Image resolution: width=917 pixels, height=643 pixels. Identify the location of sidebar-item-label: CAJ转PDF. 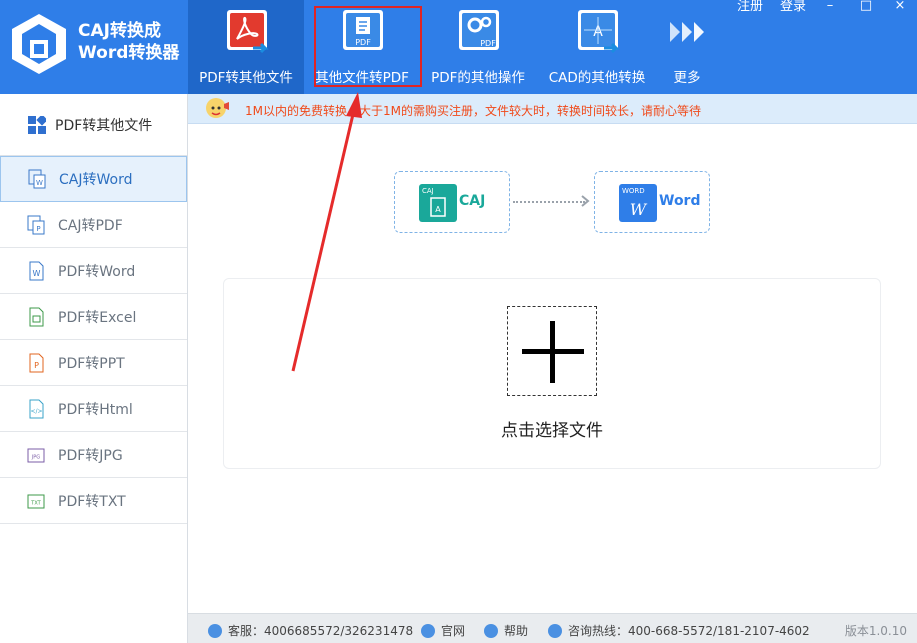
(90, 225).